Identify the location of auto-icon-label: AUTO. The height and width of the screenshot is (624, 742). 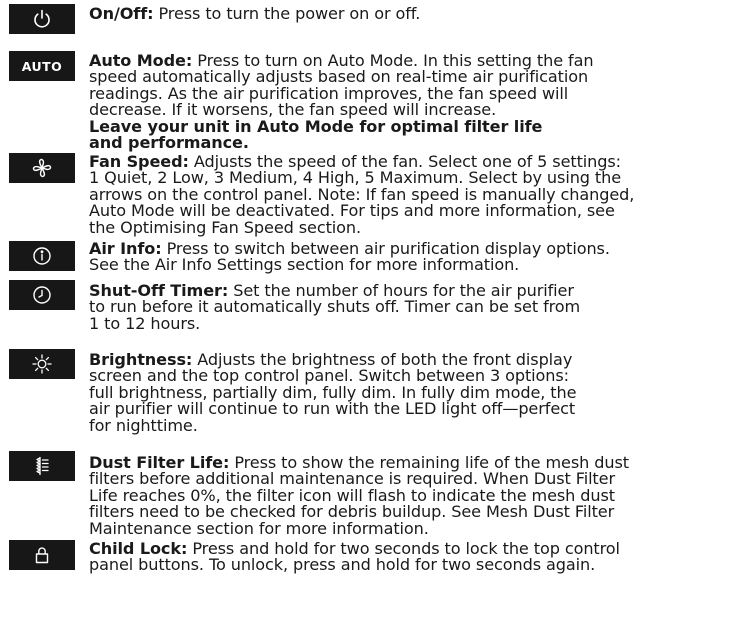
(42, 66).